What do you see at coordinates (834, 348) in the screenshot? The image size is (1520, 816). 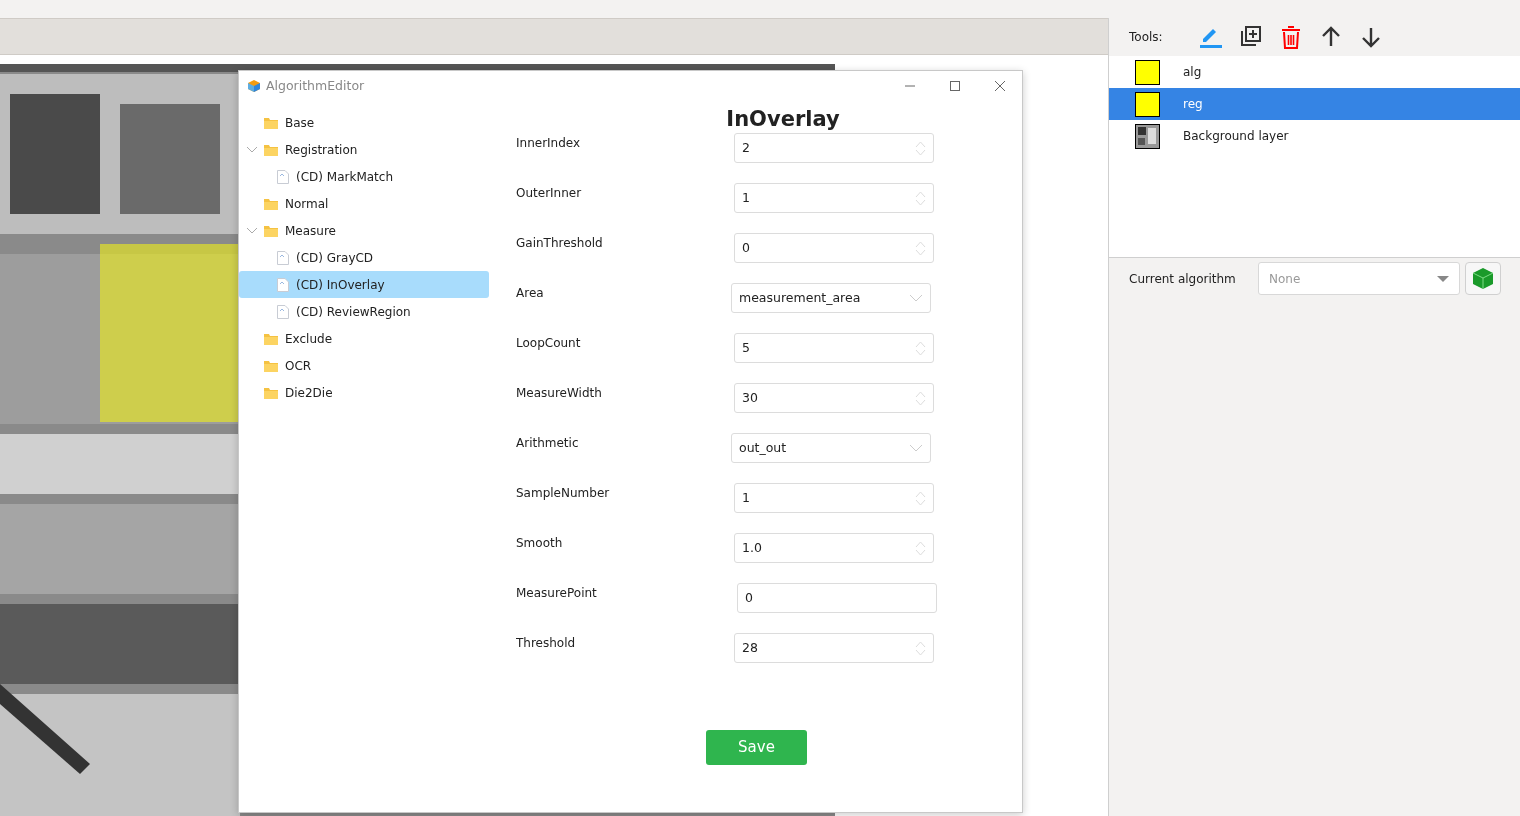 I see `number-field: 5` at bounding box center [834, 348].